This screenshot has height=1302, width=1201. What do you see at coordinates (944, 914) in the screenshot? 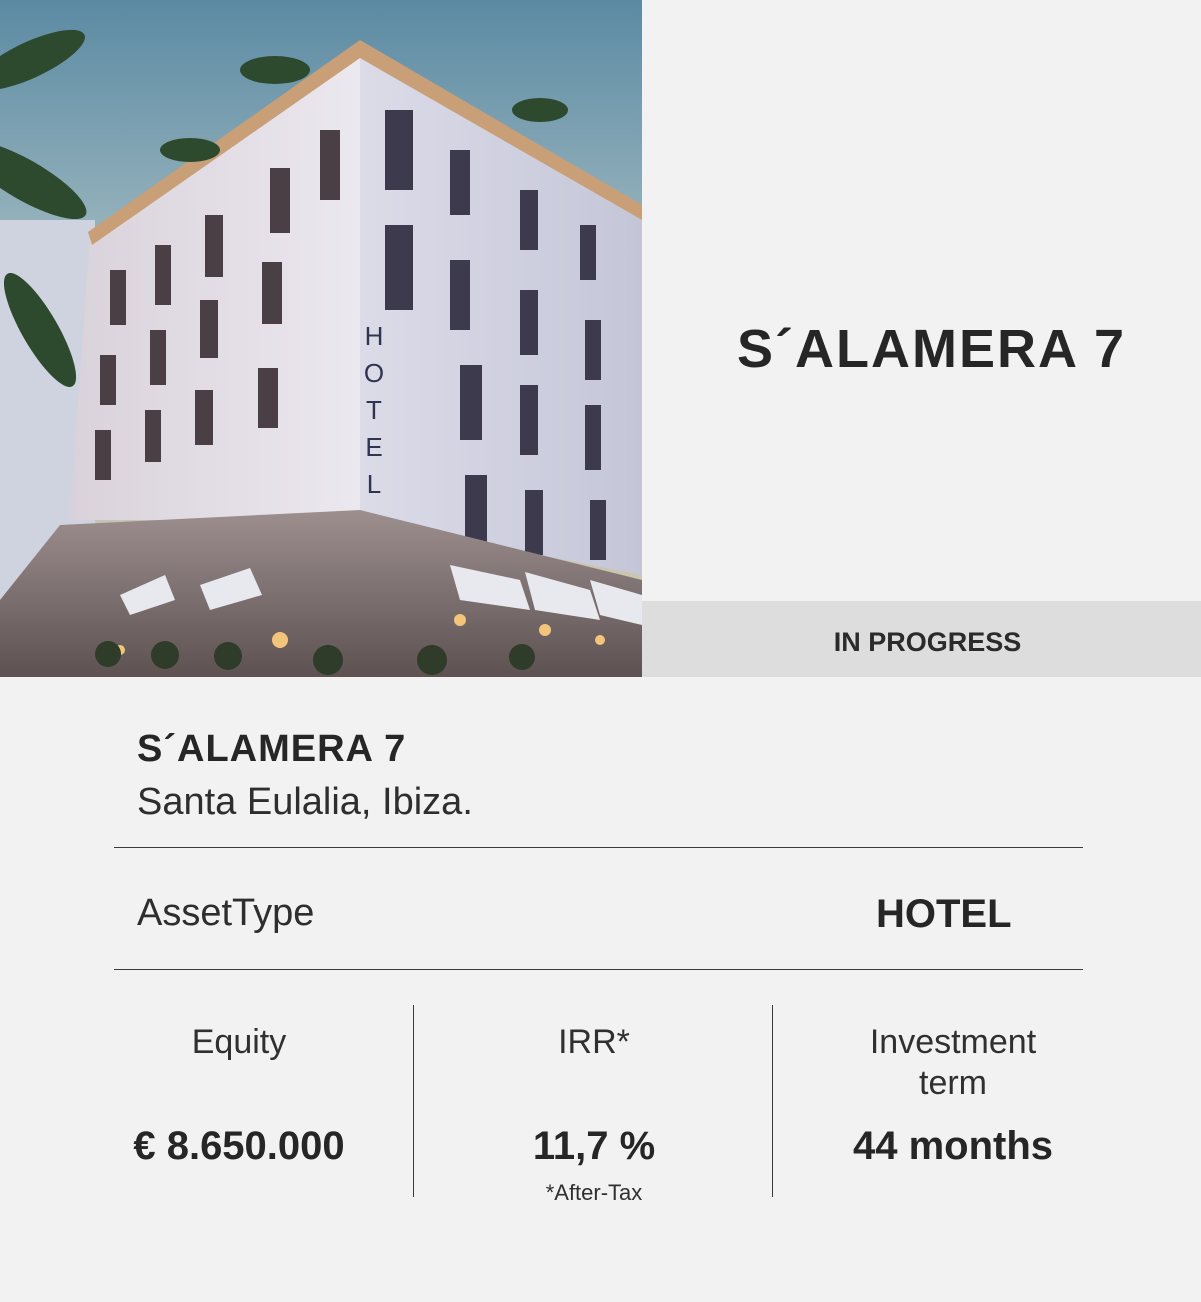
I see `asset-type-value: HOTEL` at bounding box center [944, 914].